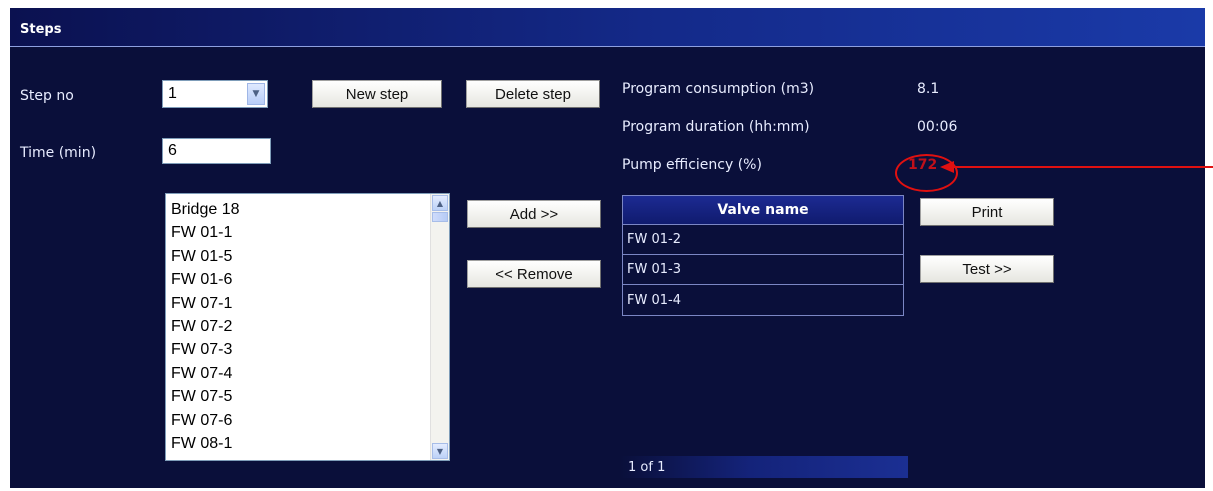  What do you see at coordinates (205, 209) in the screenshot?
I see `list-item: Bridge 18` at bounding box center [205, 209].